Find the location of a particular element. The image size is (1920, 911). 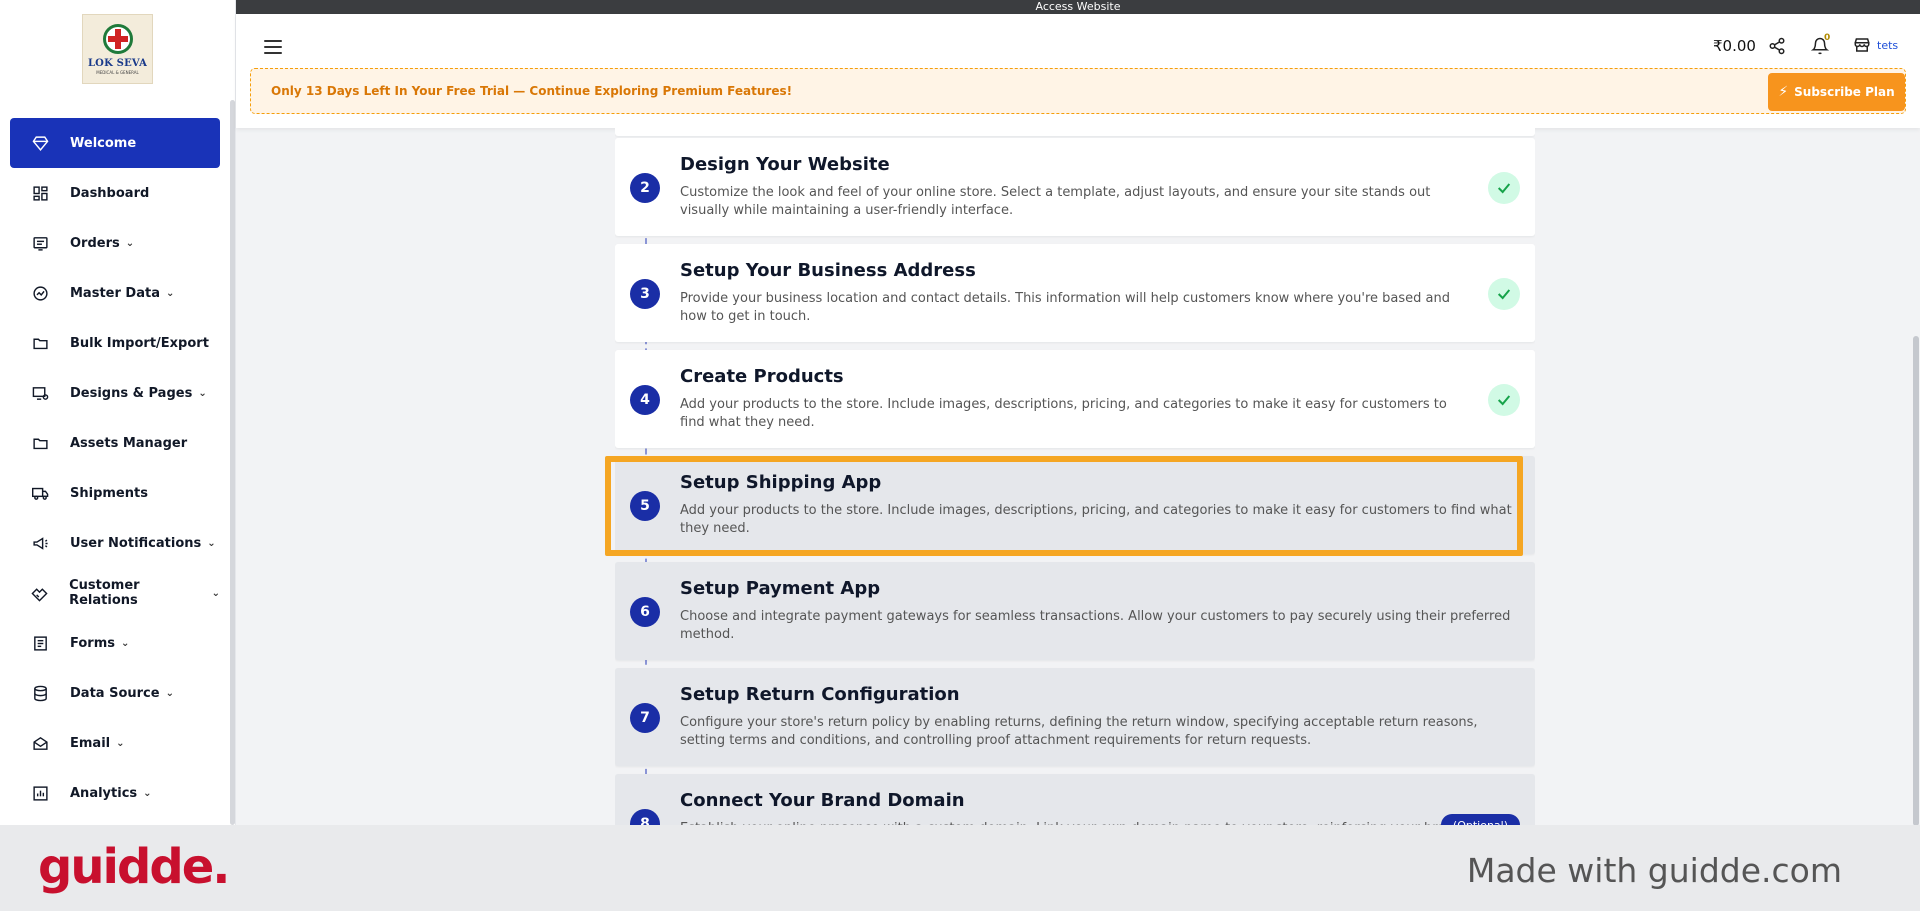

sidebar-item-label: Welcome is located at coordinates (103, 143).